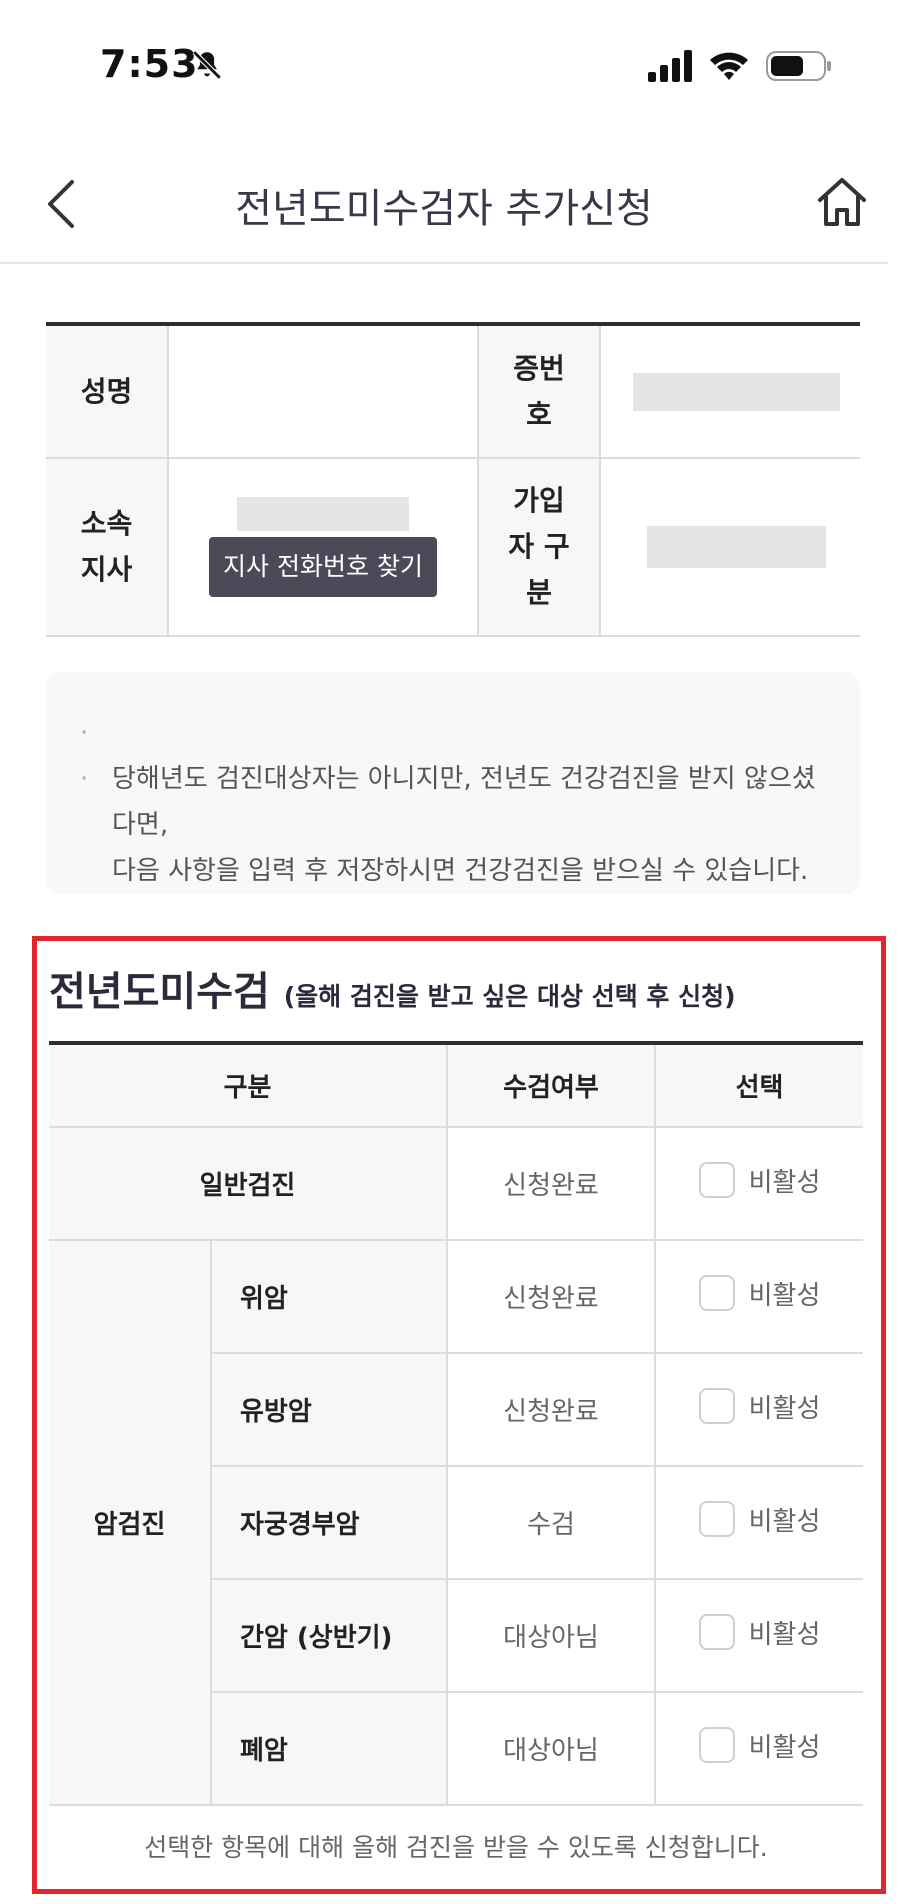  What do you see at coordinates (670, 66) in the screenshot?
I see `cellular-signal-icon` at bounding box center [670, 66].